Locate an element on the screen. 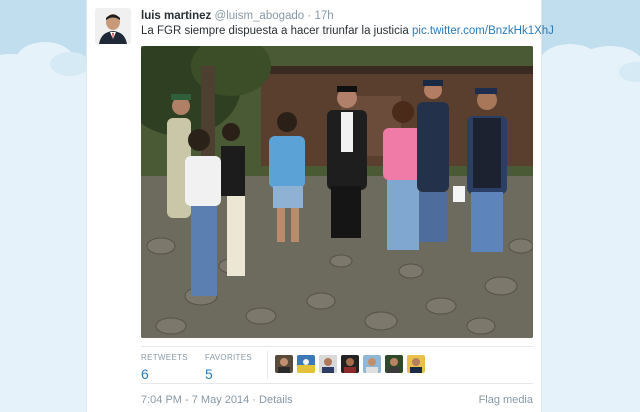 The height and width of the screenshot is (412, 640). details-link: Details is located at coordinates (276, 400).